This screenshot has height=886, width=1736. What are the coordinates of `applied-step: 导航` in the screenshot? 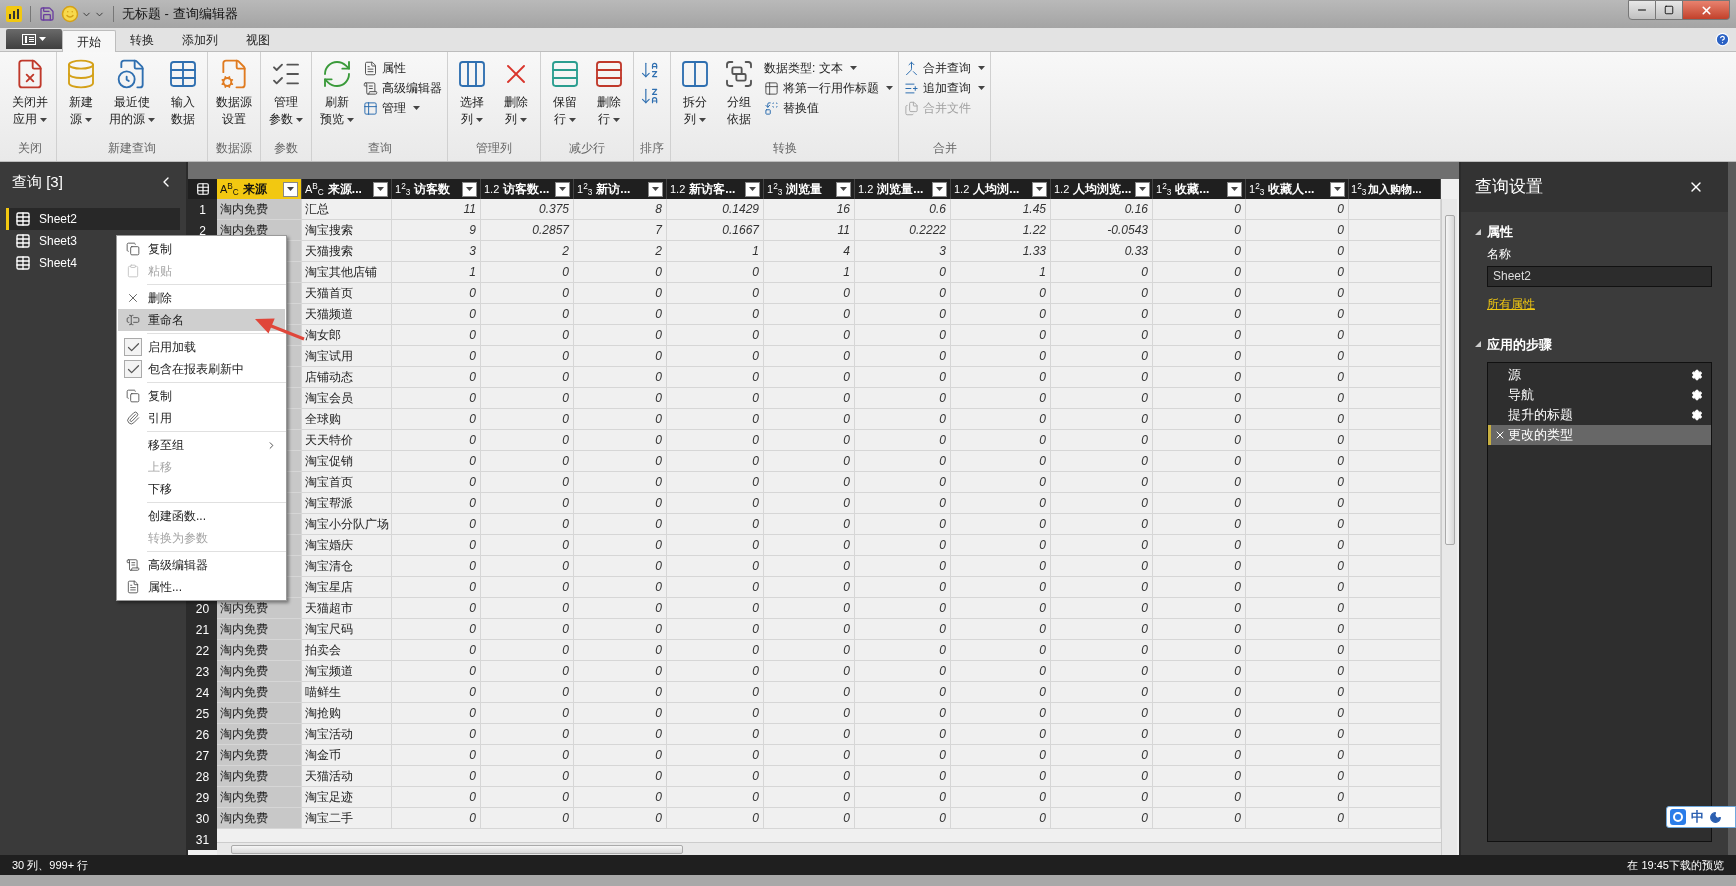 It's located at (1599, 395).